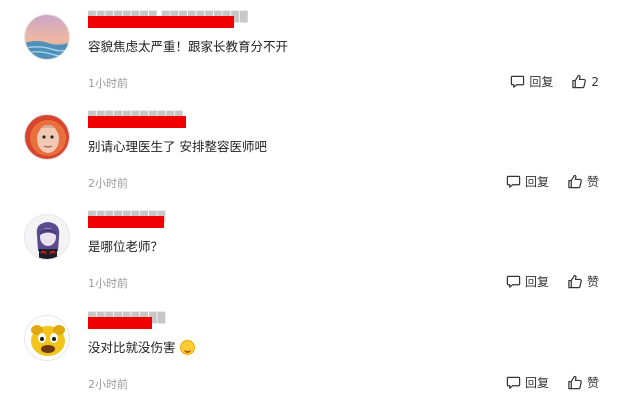  Describe the element at coordinates (595, 81) in the screenshot. I see `like-count: 2` at that location.